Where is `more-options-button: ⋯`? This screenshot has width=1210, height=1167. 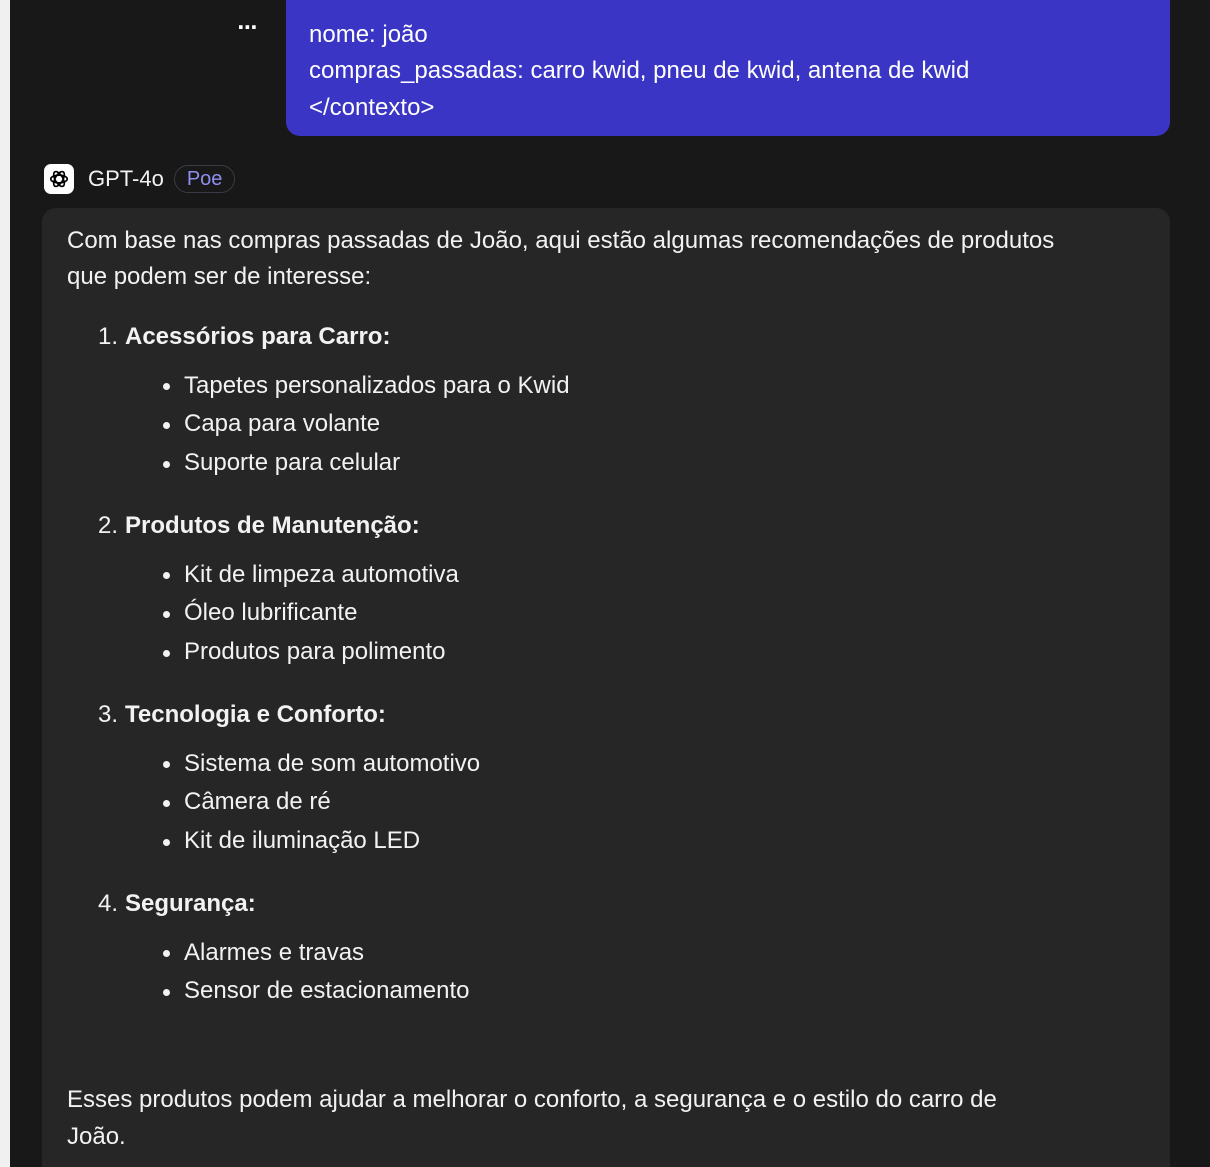
more-options-button: ⋯ is located at coordinates (248, 30).